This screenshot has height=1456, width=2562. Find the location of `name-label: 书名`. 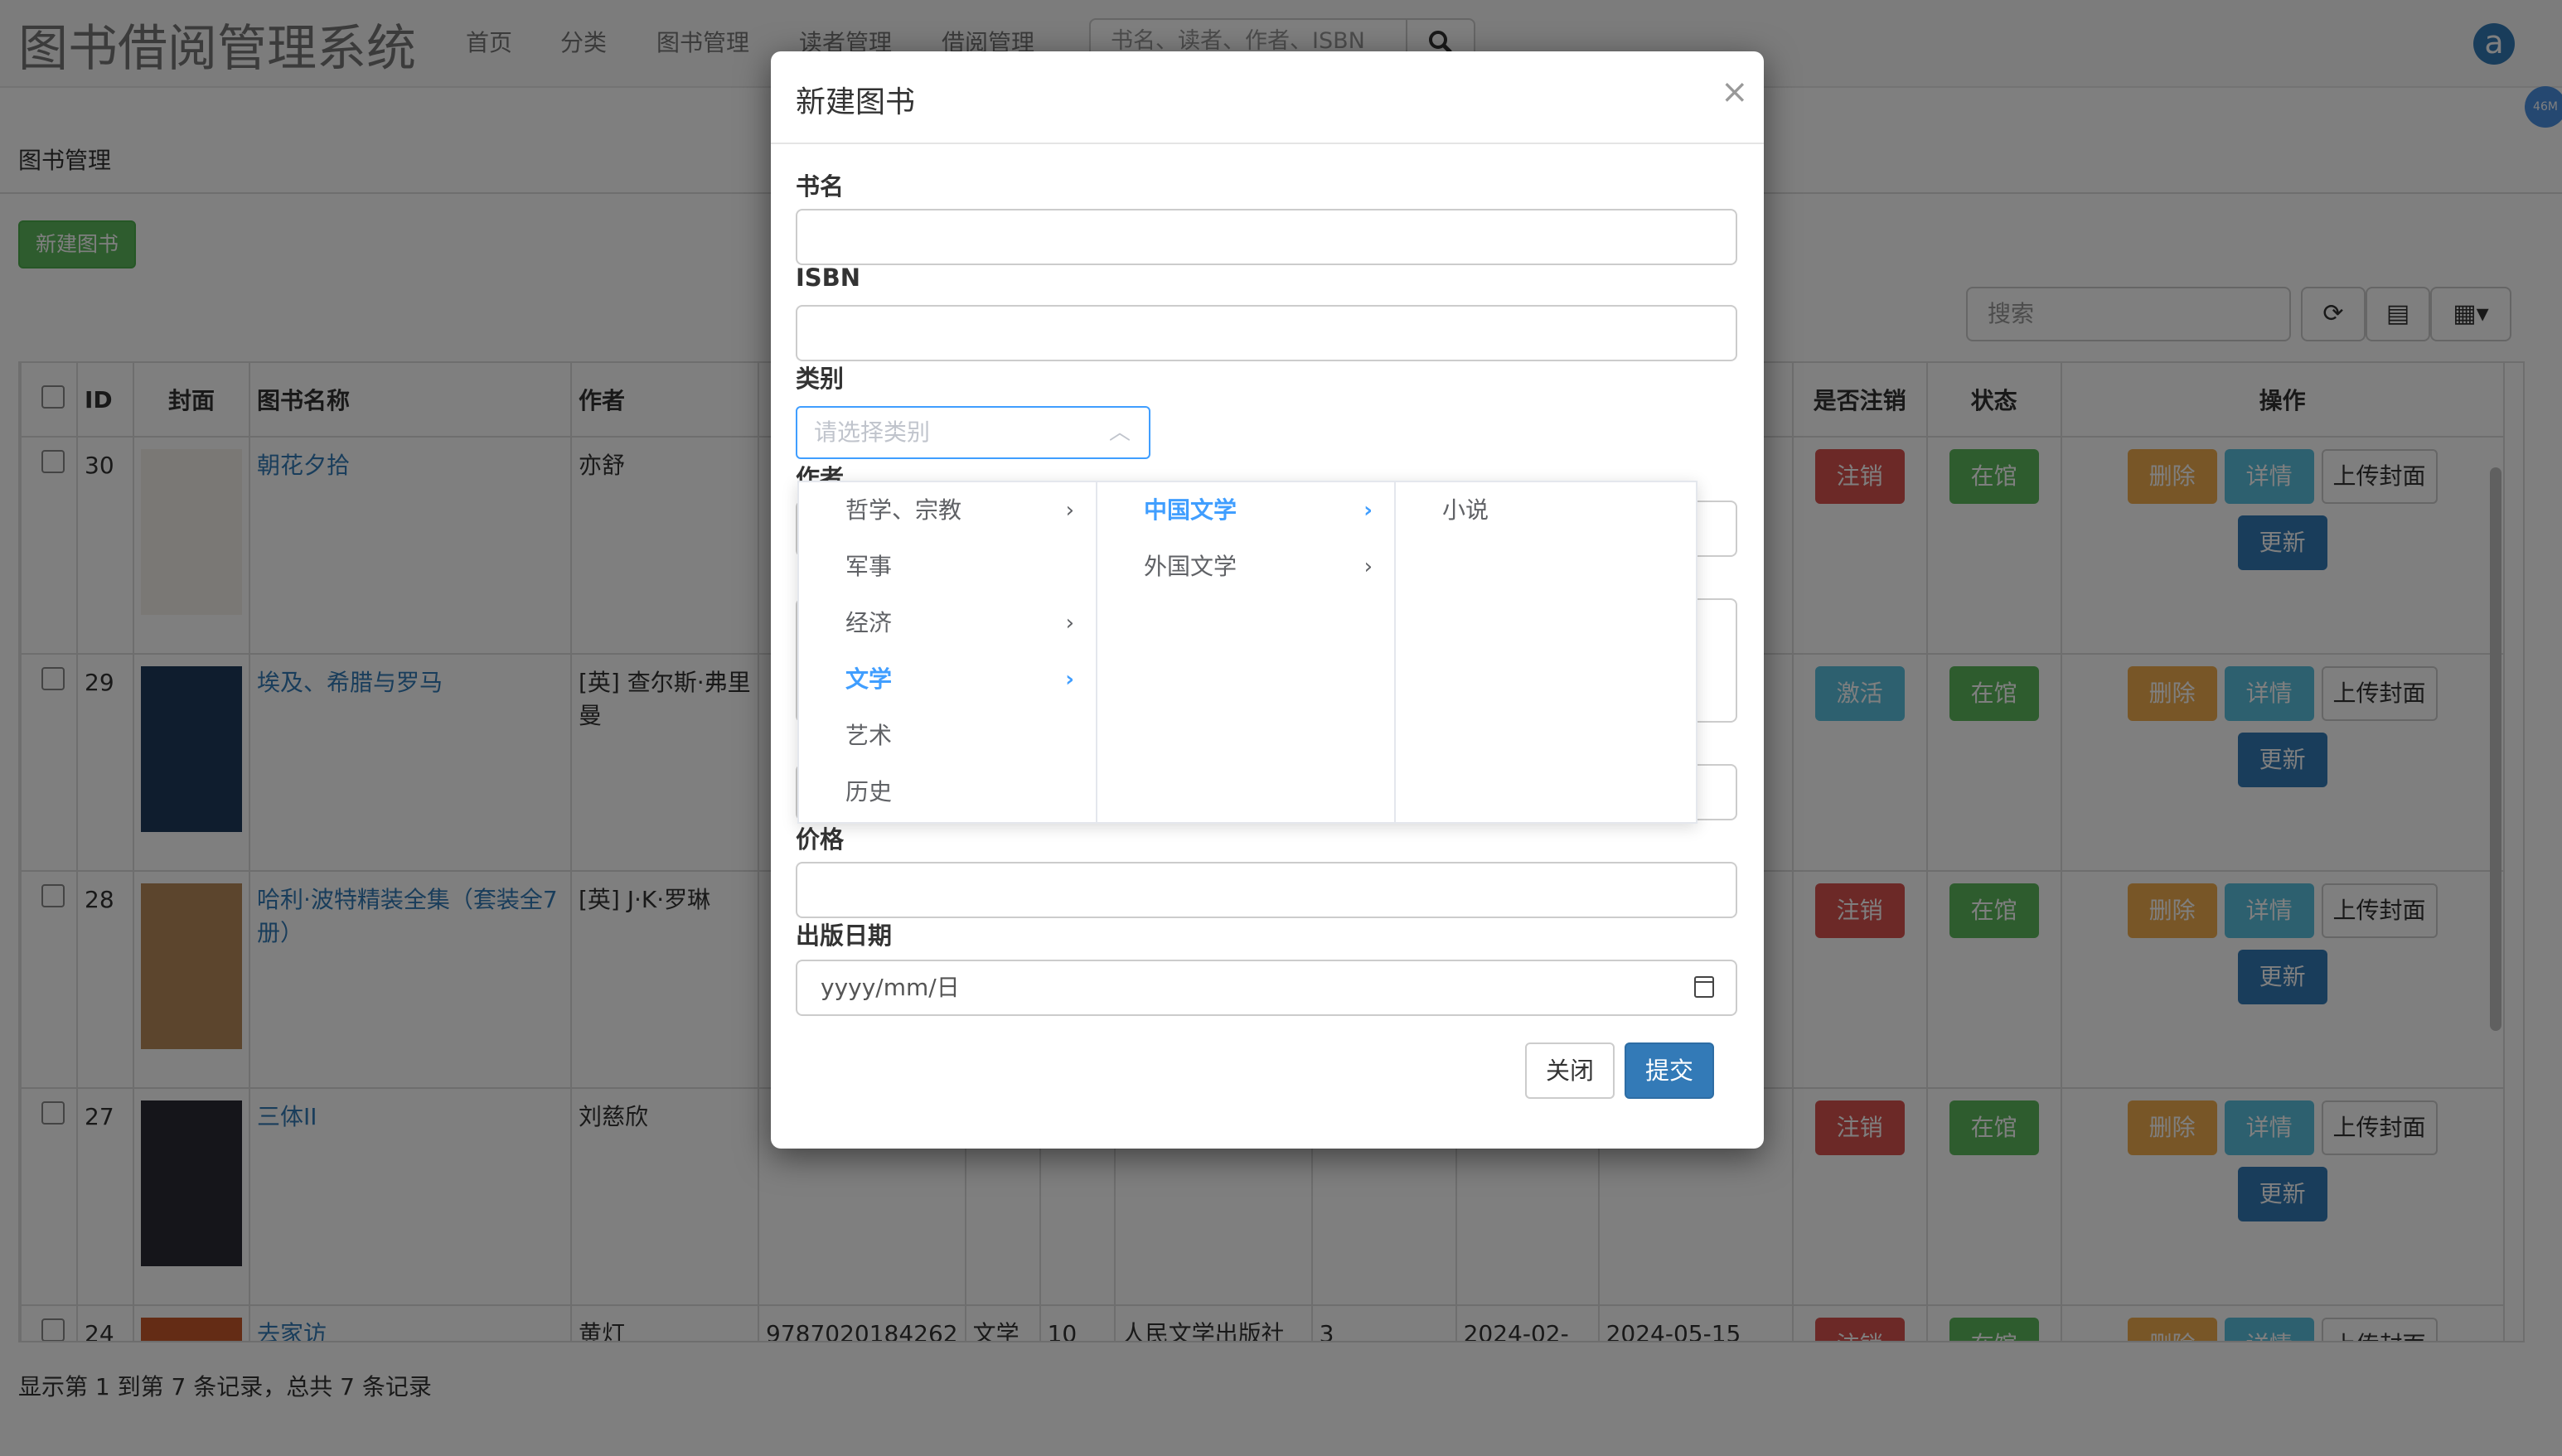

name-label: 书名 is located at coordinates (820, 186).